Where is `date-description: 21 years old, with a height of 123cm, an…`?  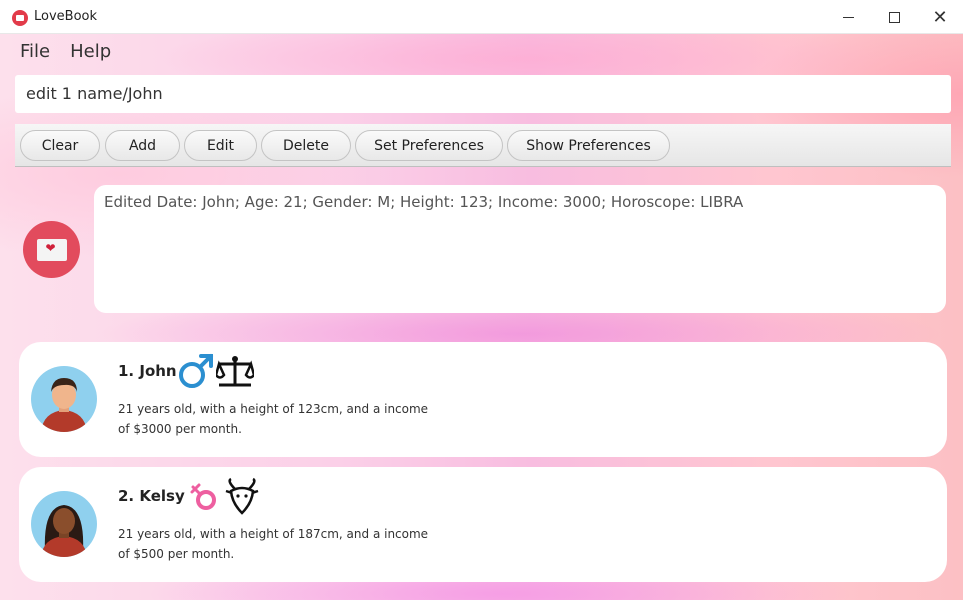 date-description: 21 years old, with a height of 123cm, an… is located at coordinates (273, 419).